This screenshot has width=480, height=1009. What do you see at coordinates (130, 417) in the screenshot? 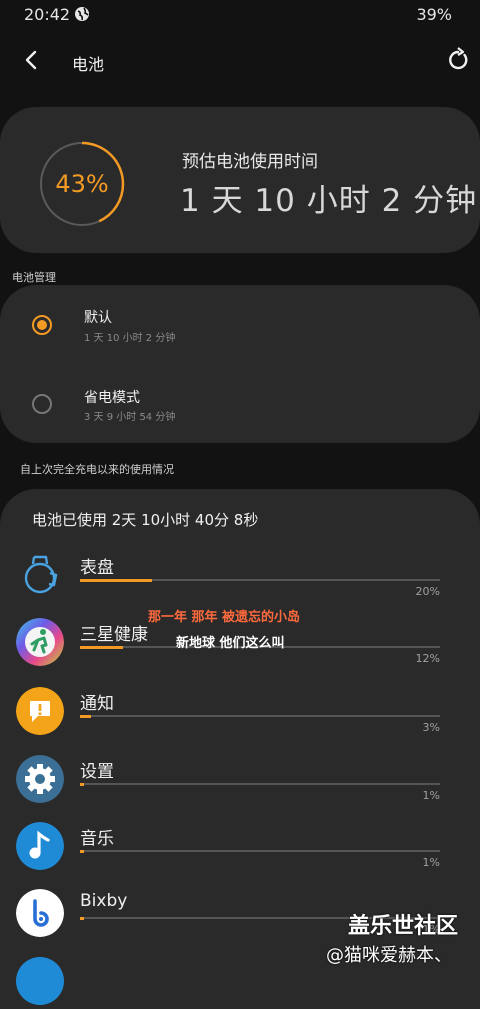
I see `mode-power-saving-sub: 3 天 9 小时 54 分钟` at bounding box center [130, 417].